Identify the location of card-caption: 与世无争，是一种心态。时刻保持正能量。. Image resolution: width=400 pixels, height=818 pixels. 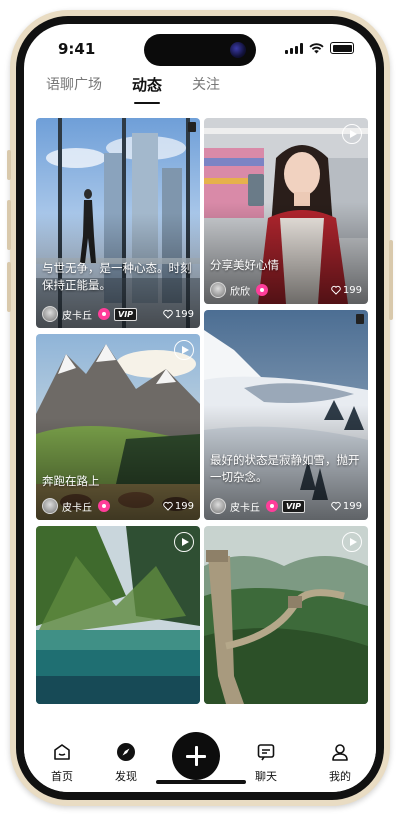
(117, 276).